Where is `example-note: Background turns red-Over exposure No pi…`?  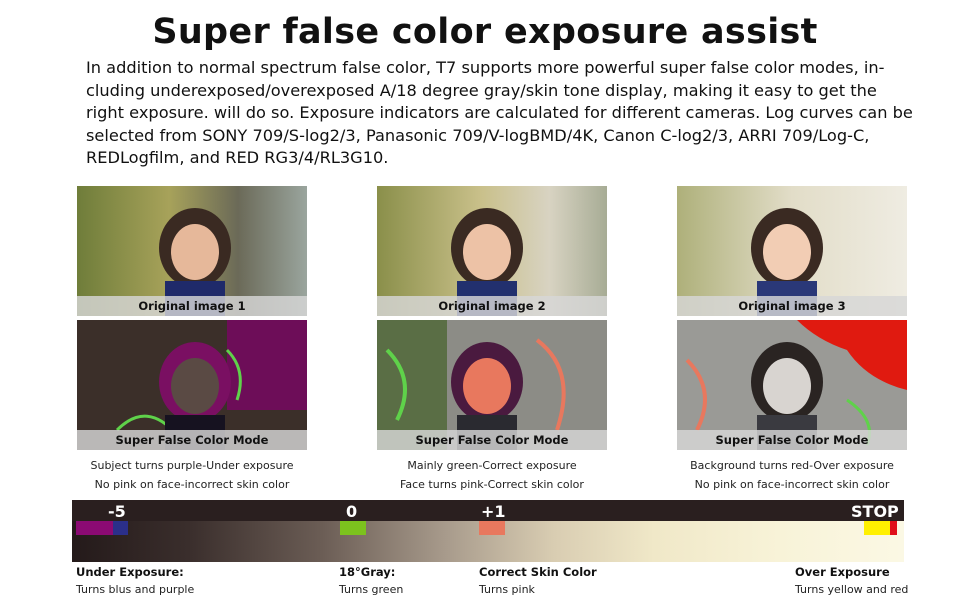 example-note: Background turns red-Over exposure No pi… is located at coordinates (792, 475).